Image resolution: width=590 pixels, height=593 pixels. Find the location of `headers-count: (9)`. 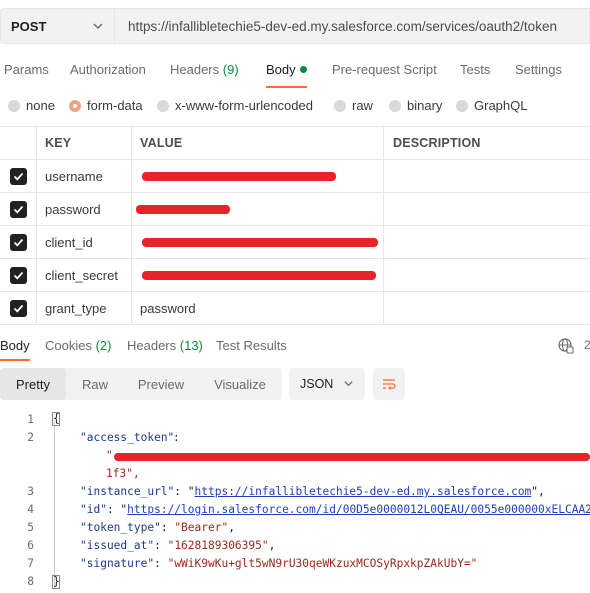

headers-count: (9) is located at coordinates (230, 69).